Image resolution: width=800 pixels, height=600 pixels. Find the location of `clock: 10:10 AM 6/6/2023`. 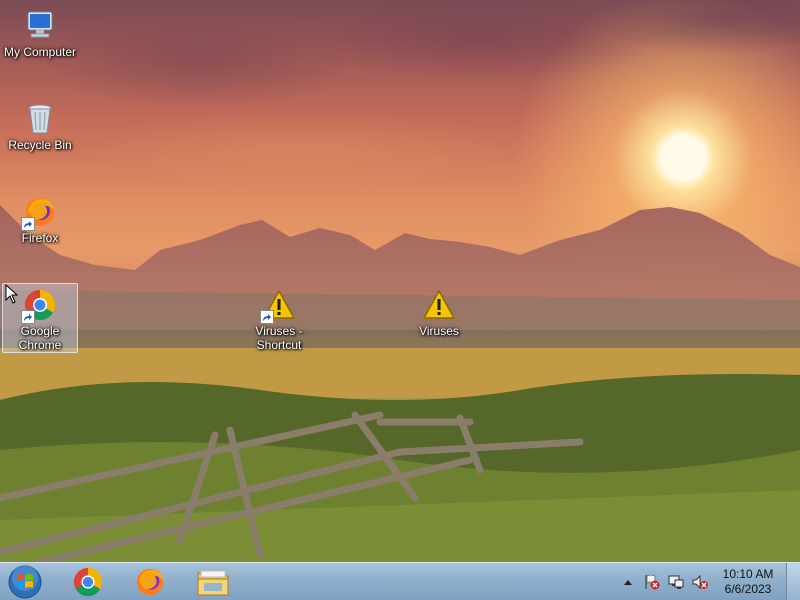

clock: 10:10 AM 6/6/2023 is located at coordinates (748, 582).